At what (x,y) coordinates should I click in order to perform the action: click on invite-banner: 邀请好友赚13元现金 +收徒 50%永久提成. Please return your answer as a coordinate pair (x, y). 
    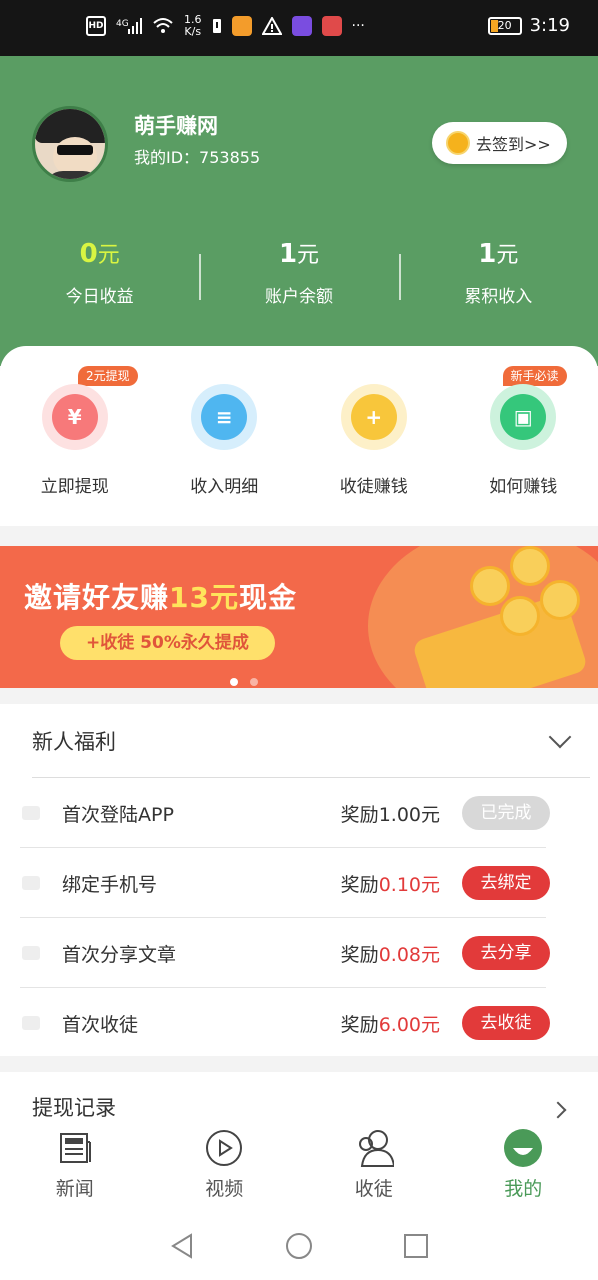
    Looking at the image, I should click on (299, 617).